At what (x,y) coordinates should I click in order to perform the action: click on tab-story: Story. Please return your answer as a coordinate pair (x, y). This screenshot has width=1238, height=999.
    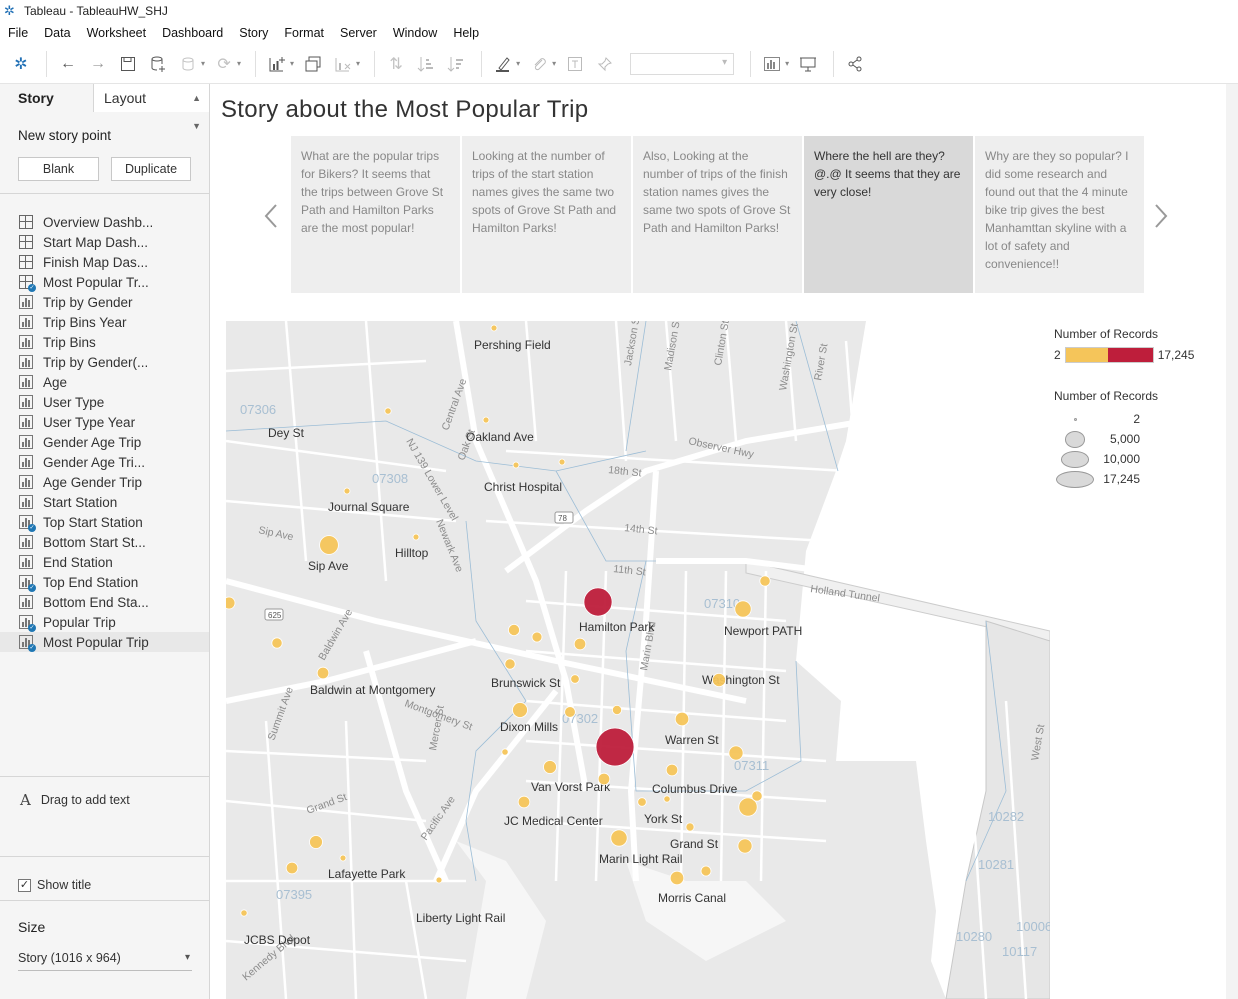
    Looking at the image, I should click on (46, 98).